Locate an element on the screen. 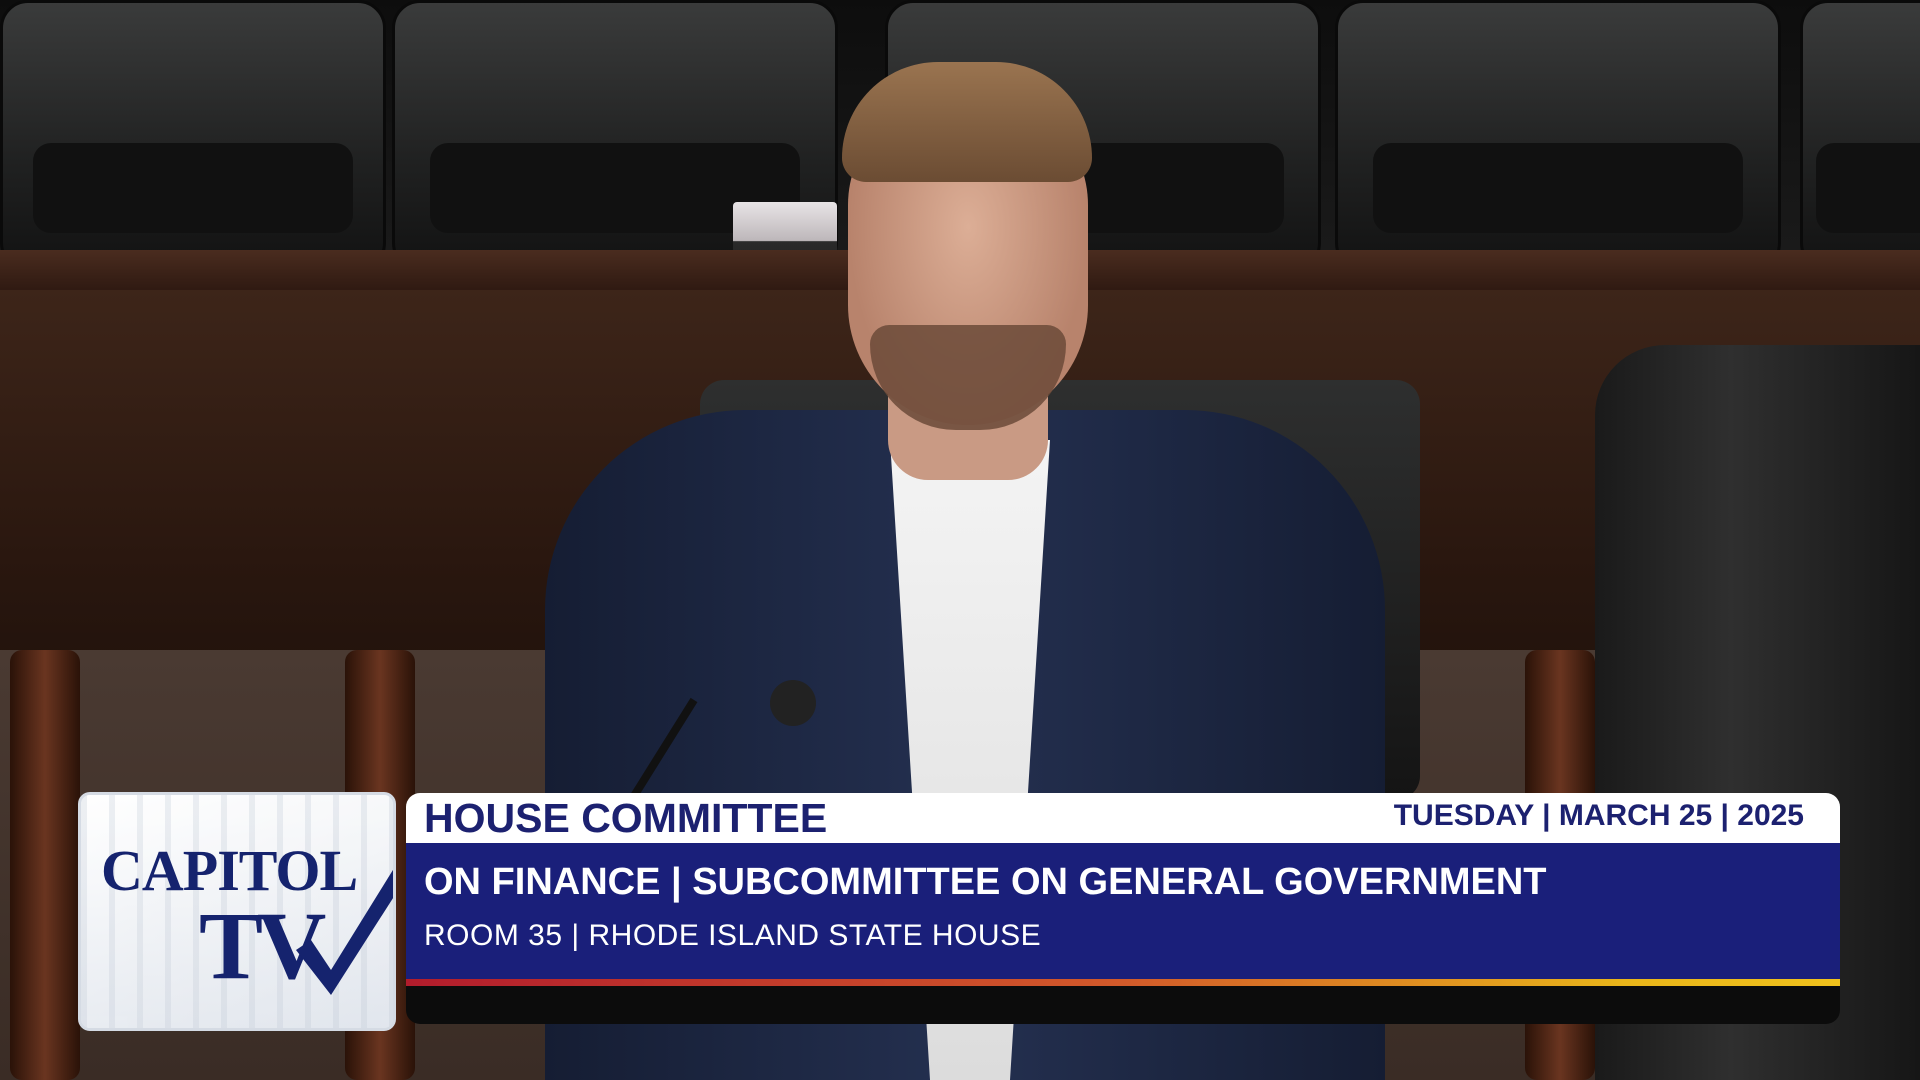  microphone-icon is located at coordinates (793, 703).